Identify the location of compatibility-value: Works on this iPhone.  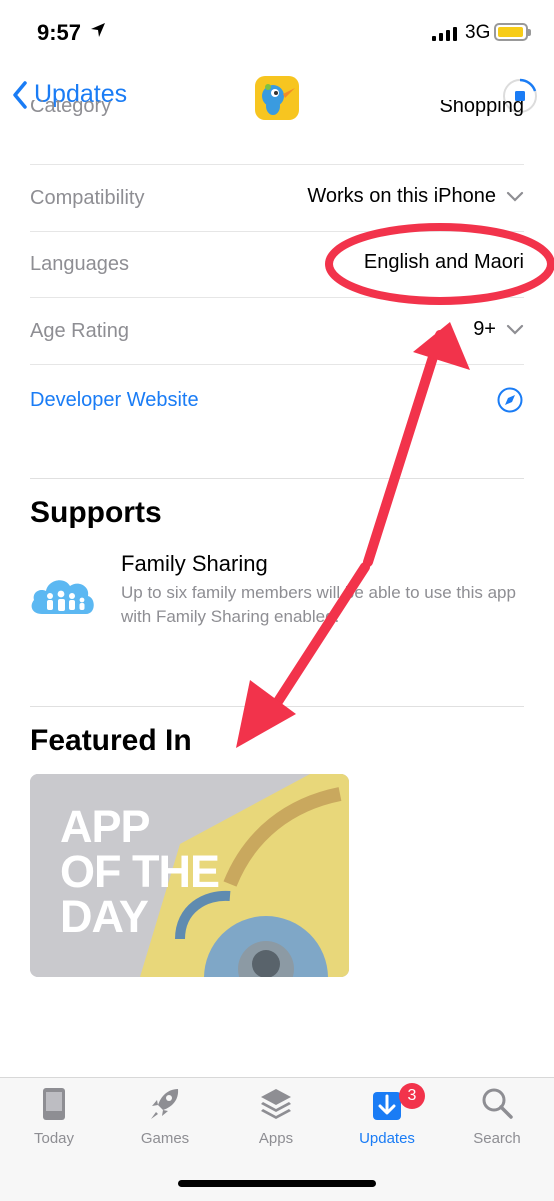
(401, 196).